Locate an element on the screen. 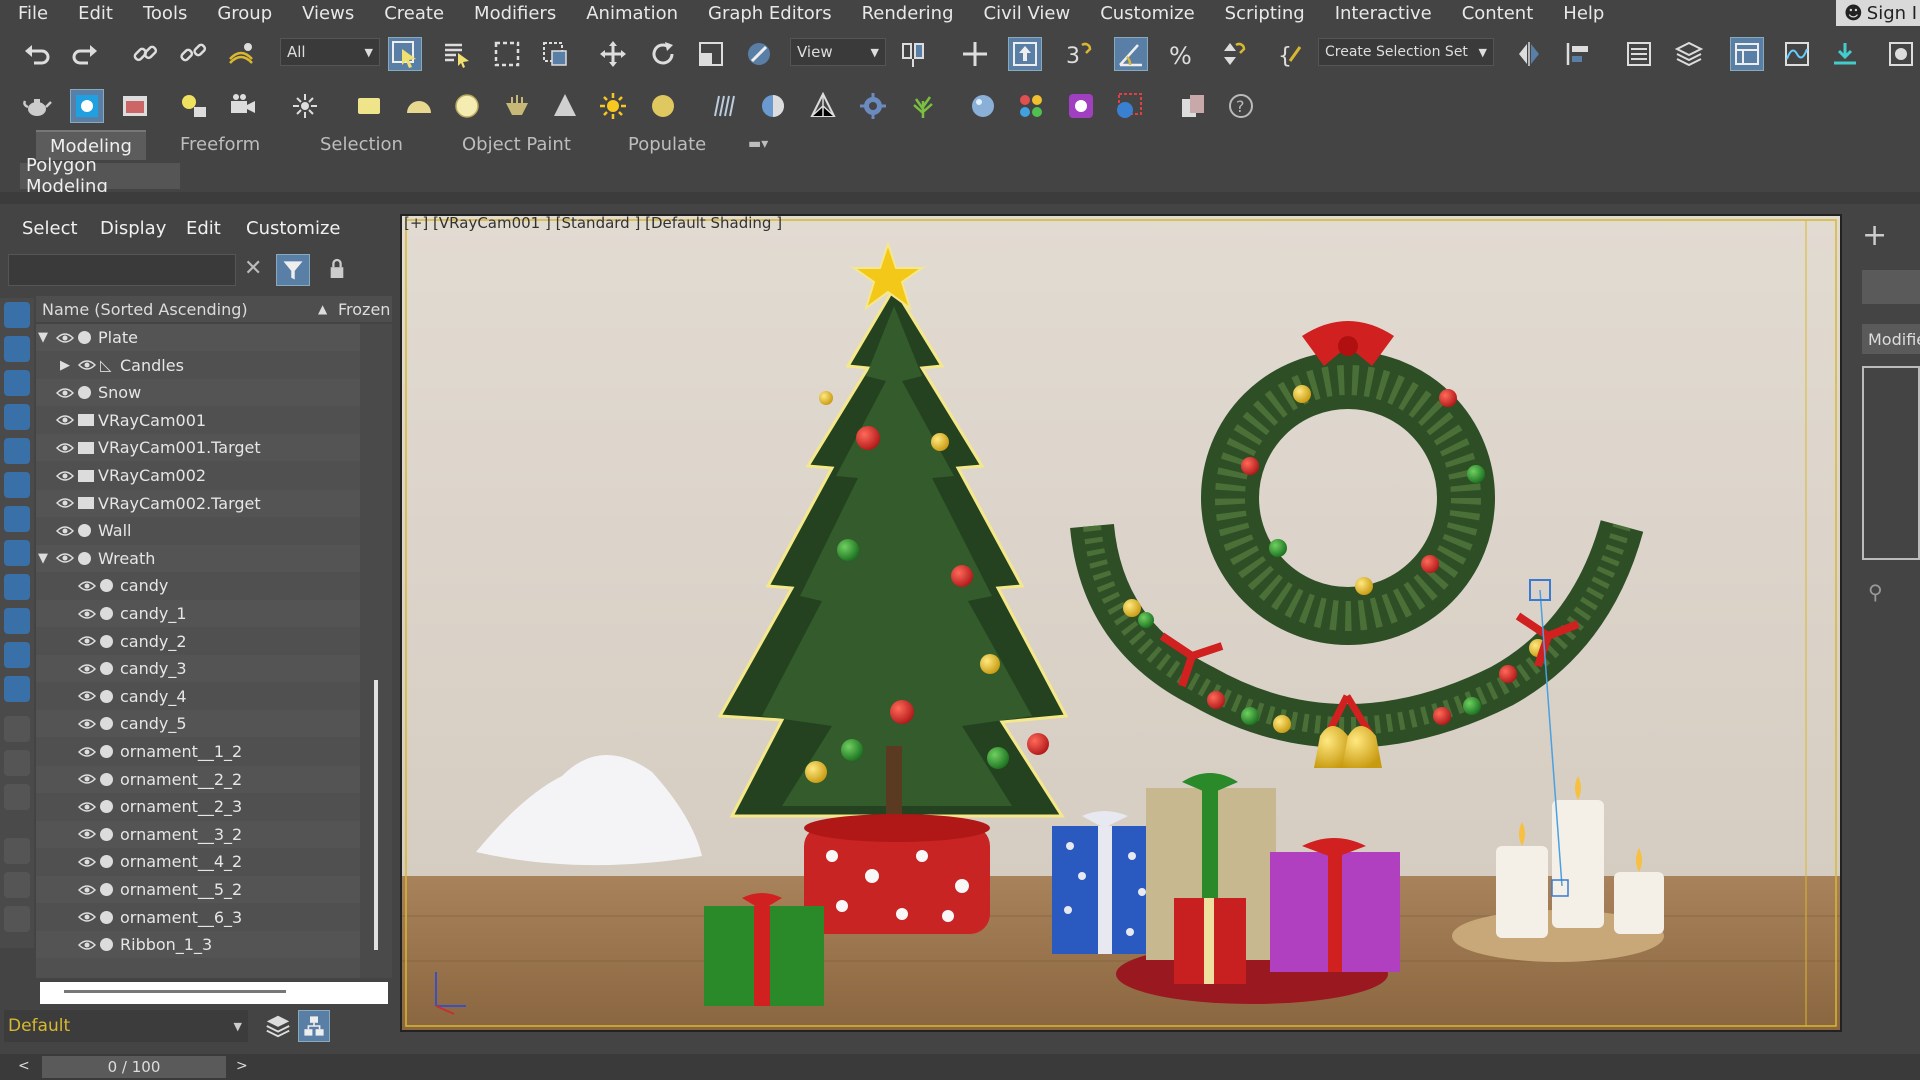 The image size is (1920, 1080). display-spacewarps-icon is located at coordinates (17, 485).